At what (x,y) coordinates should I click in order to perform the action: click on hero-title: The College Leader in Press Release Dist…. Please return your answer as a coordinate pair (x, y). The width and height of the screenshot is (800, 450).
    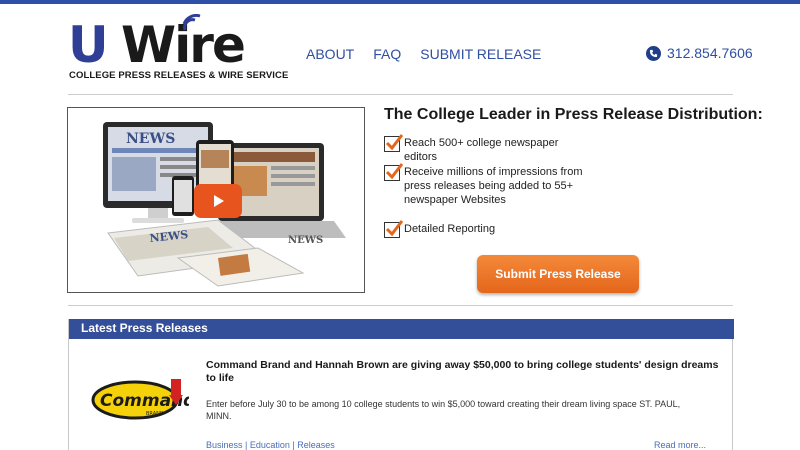
    Looking at the image, I should click on (573, 114).